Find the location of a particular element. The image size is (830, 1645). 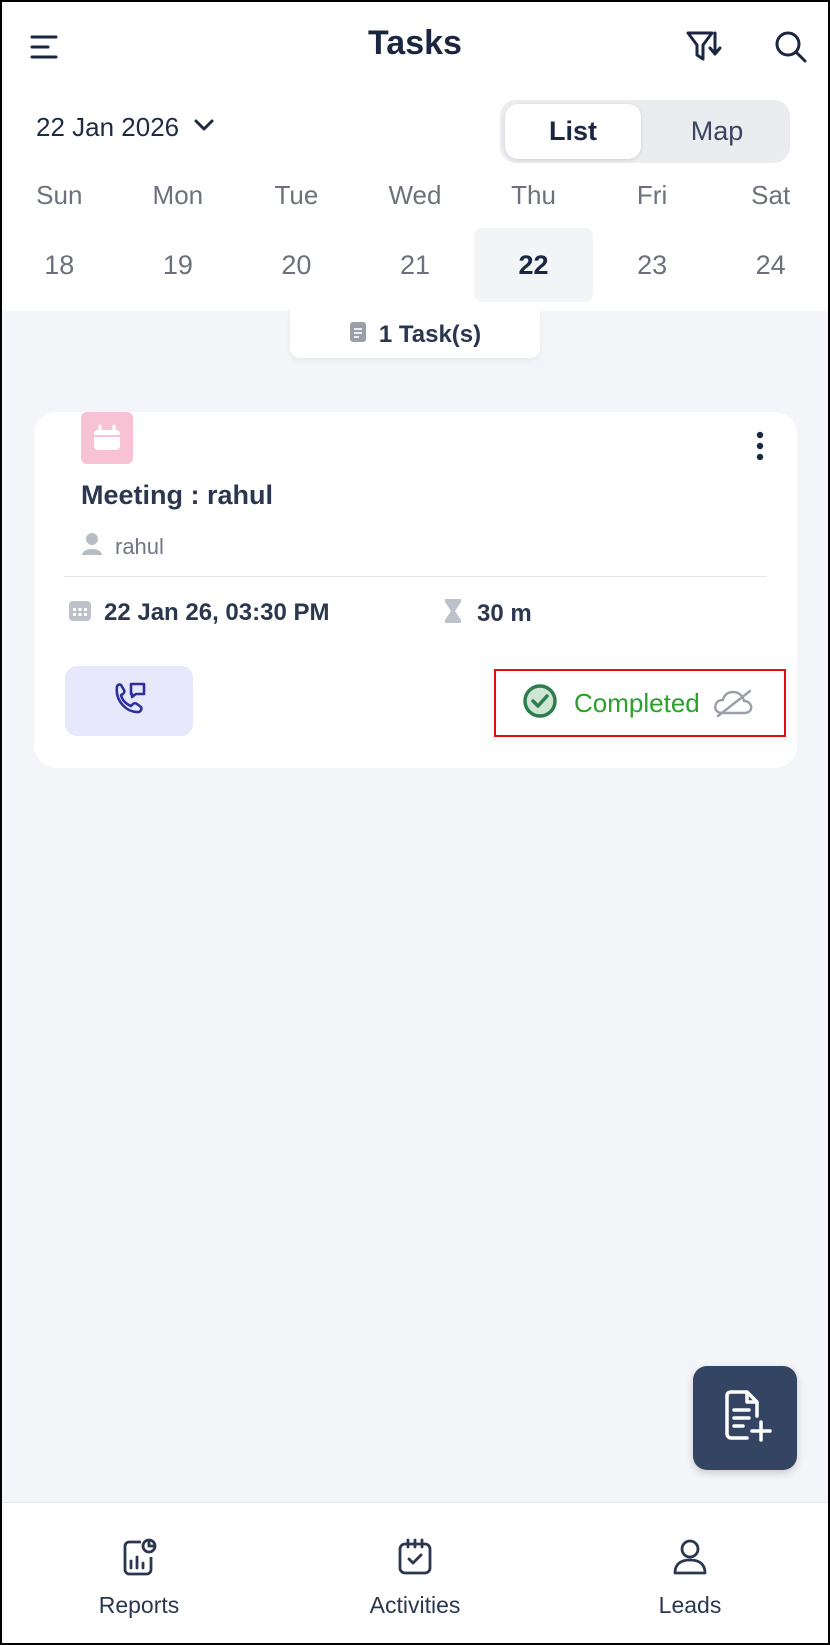

filter-sort-icon is located at coordinates (705, 47).